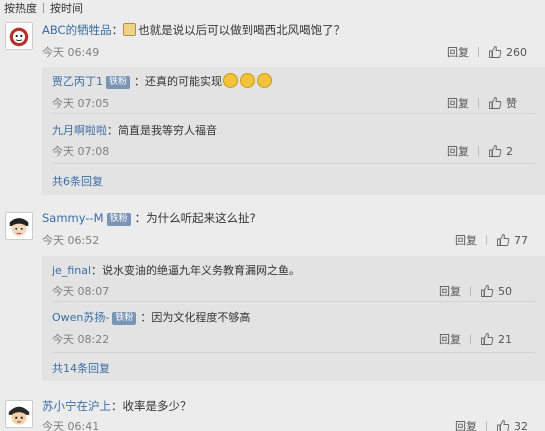 This screenshot has width=545, height=431. I want to click on comment-actions: 回复 260, so click(487, 52).